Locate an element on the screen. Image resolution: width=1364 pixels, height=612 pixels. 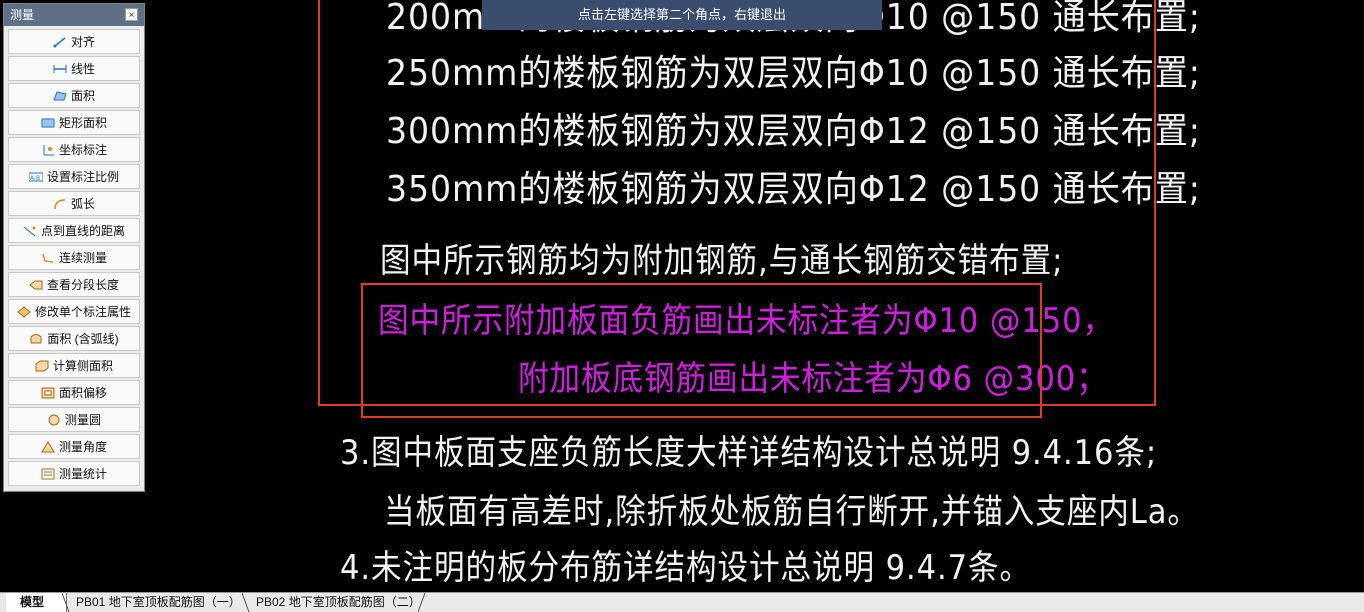
coordinate-icon is located at coordinates (48, 150).